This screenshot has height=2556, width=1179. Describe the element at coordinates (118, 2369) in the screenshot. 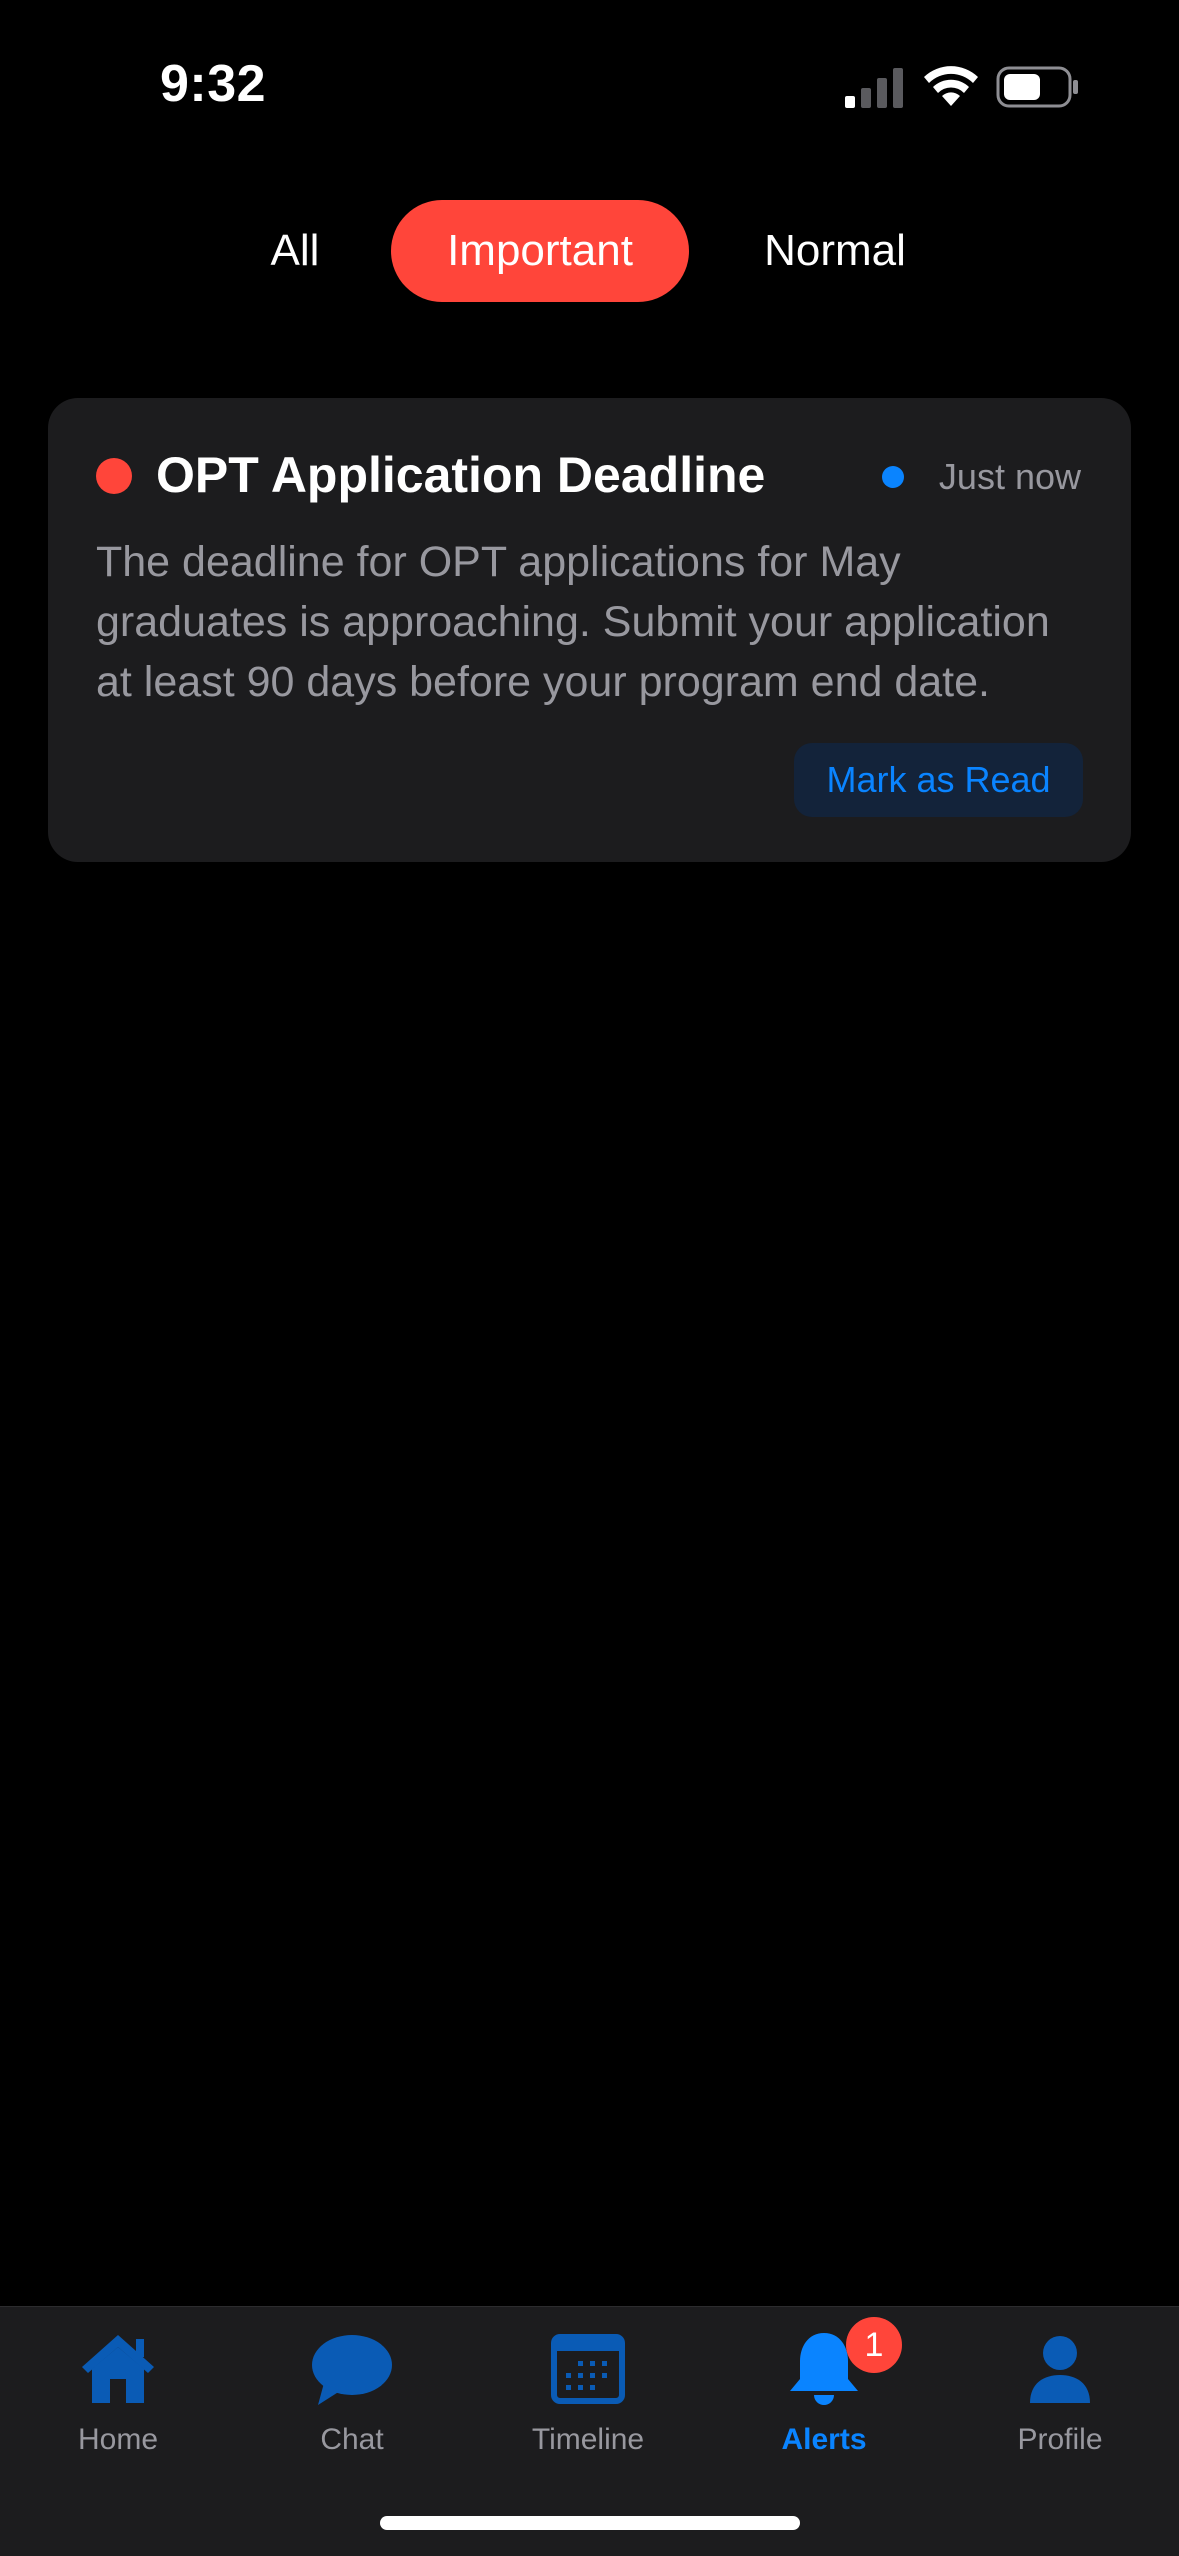

I see `house-icon` at that location.